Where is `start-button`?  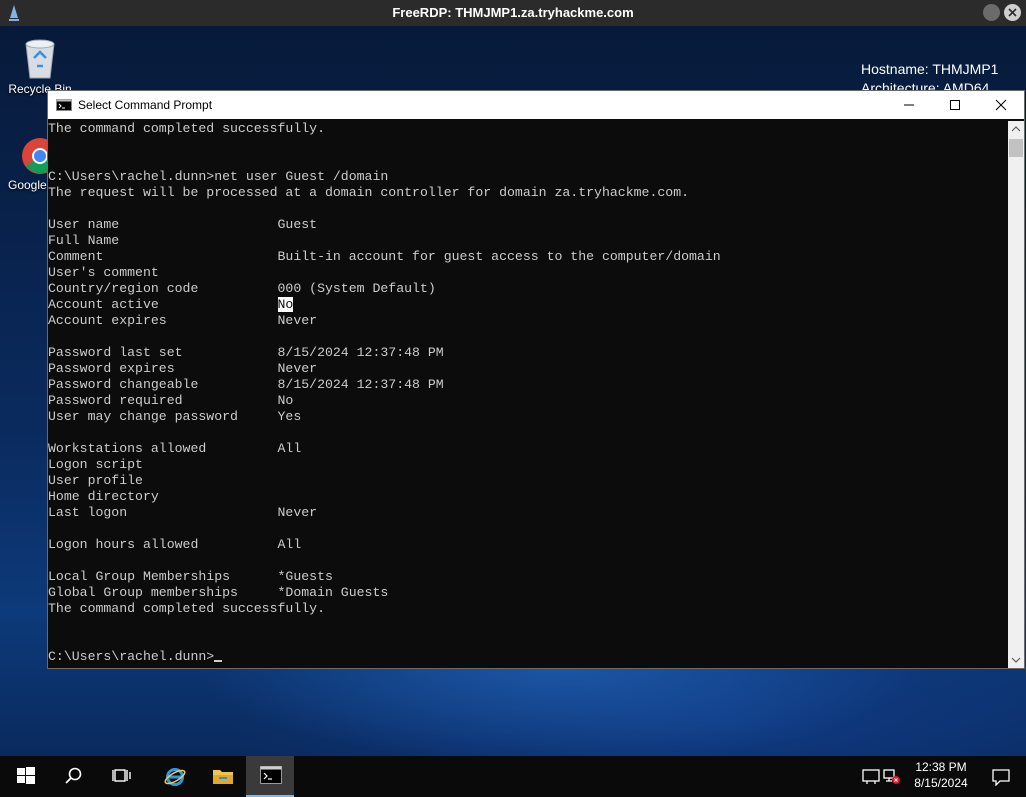
start-button is located at coordinates (26, 776).